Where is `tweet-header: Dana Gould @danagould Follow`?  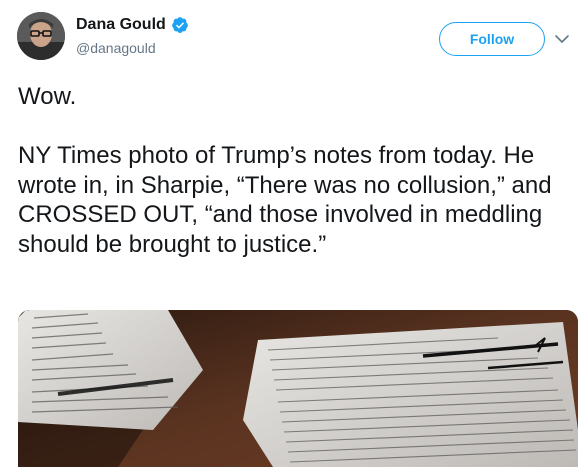
tweet-header: Dana Gould @danagould Follow is located at coordinates (292, 35).